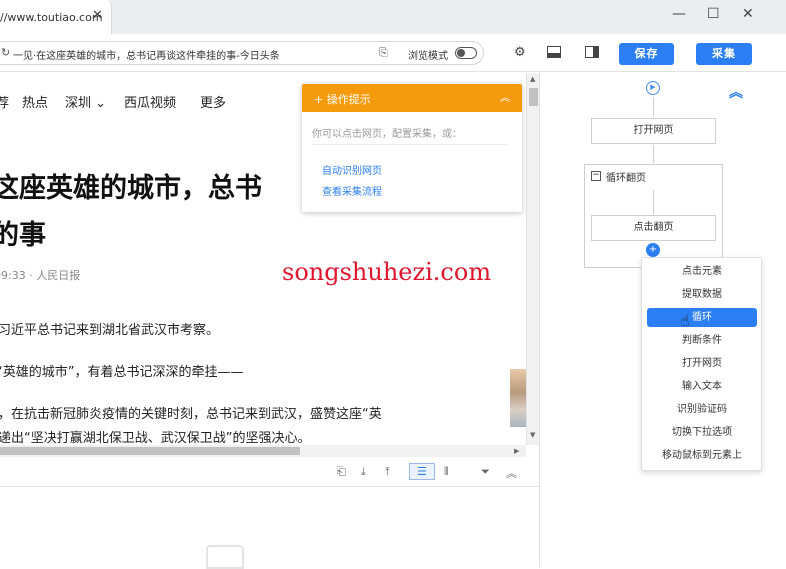 The height and width of the screenshot is (569, 786). What do you see at coordinates (702, 271) in the screenshot?
I see `menu-item-click-element: 点击元素` at bounding box center [702, 271].